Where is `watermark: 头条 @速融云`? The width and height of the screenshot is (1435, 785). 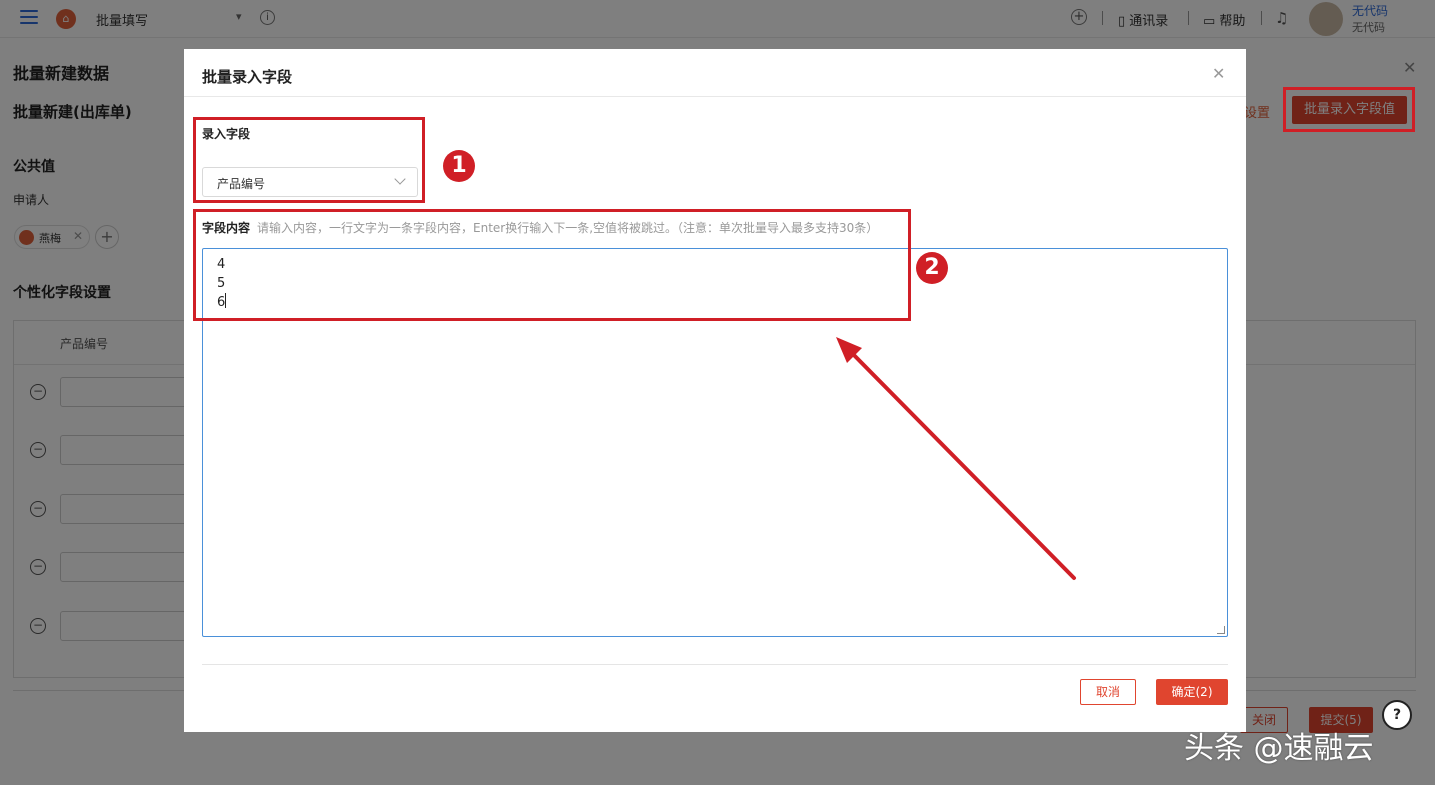 watermark: 头条 @速融云 is located at coordinates (1279, 748).